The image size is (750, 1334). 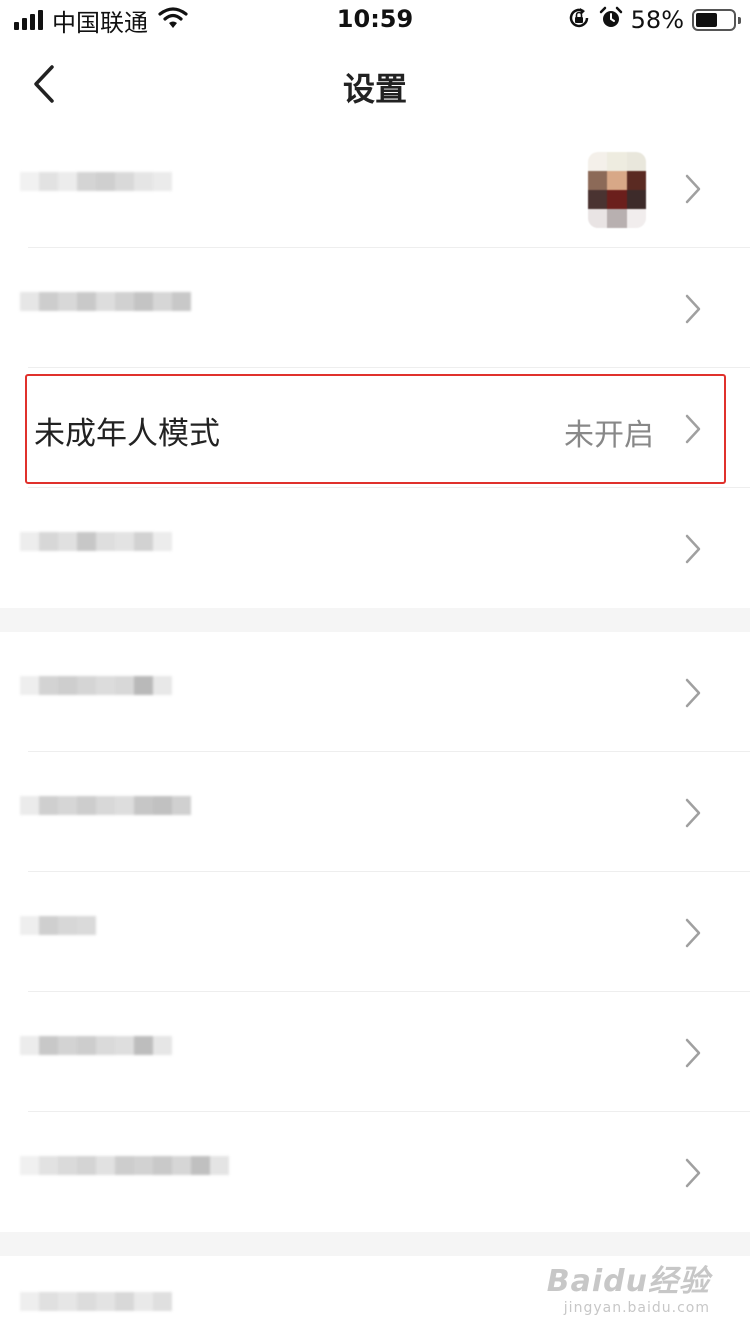 What do you see at coordinates (609, 435) in the screenshot?
I see `minor-mode-status: 未开启` at bounding box center [609, 435].